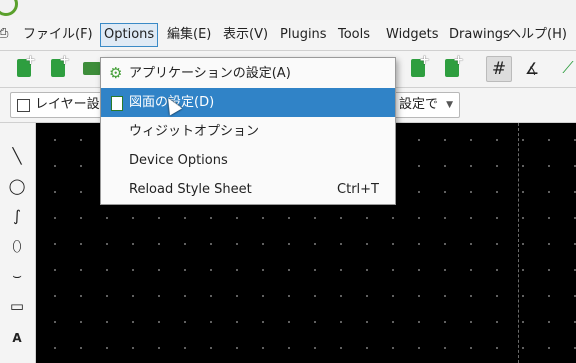 The image size is (576, 363). I want to click on select-tool: ▭, so click(17, 306).